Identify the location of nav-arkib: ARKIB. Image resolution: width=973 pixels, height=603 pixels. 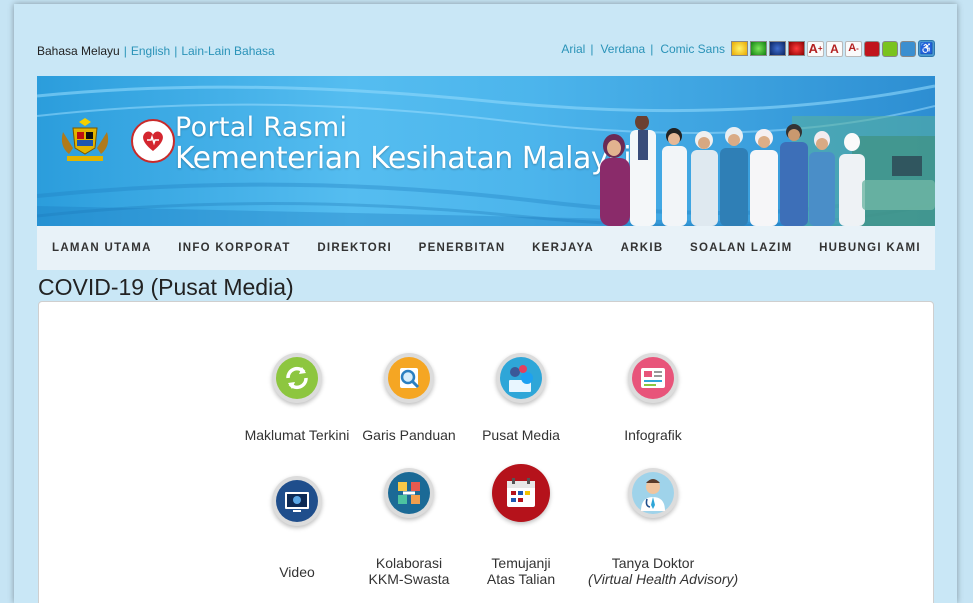
(642, 248).